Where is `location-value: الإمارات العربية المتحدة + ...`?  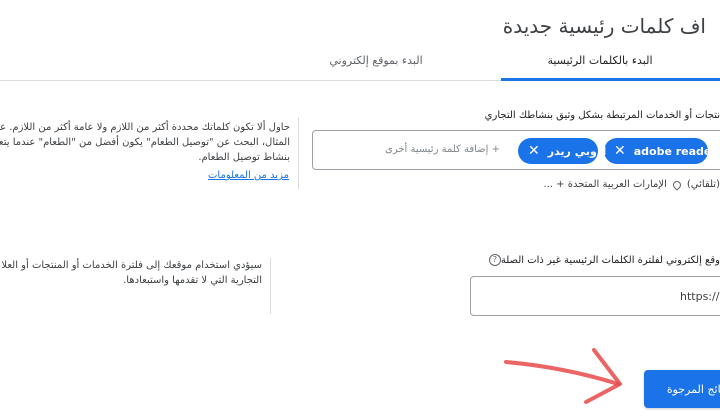 location-value: الإمارات العربية المتحدة + ... is located at coordinates (604, 184).